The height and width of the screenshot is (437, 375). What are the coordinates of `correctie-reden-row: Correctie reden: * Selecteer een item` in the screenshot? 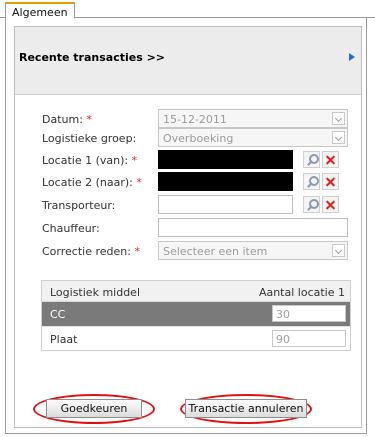 It's located at (188, 251).